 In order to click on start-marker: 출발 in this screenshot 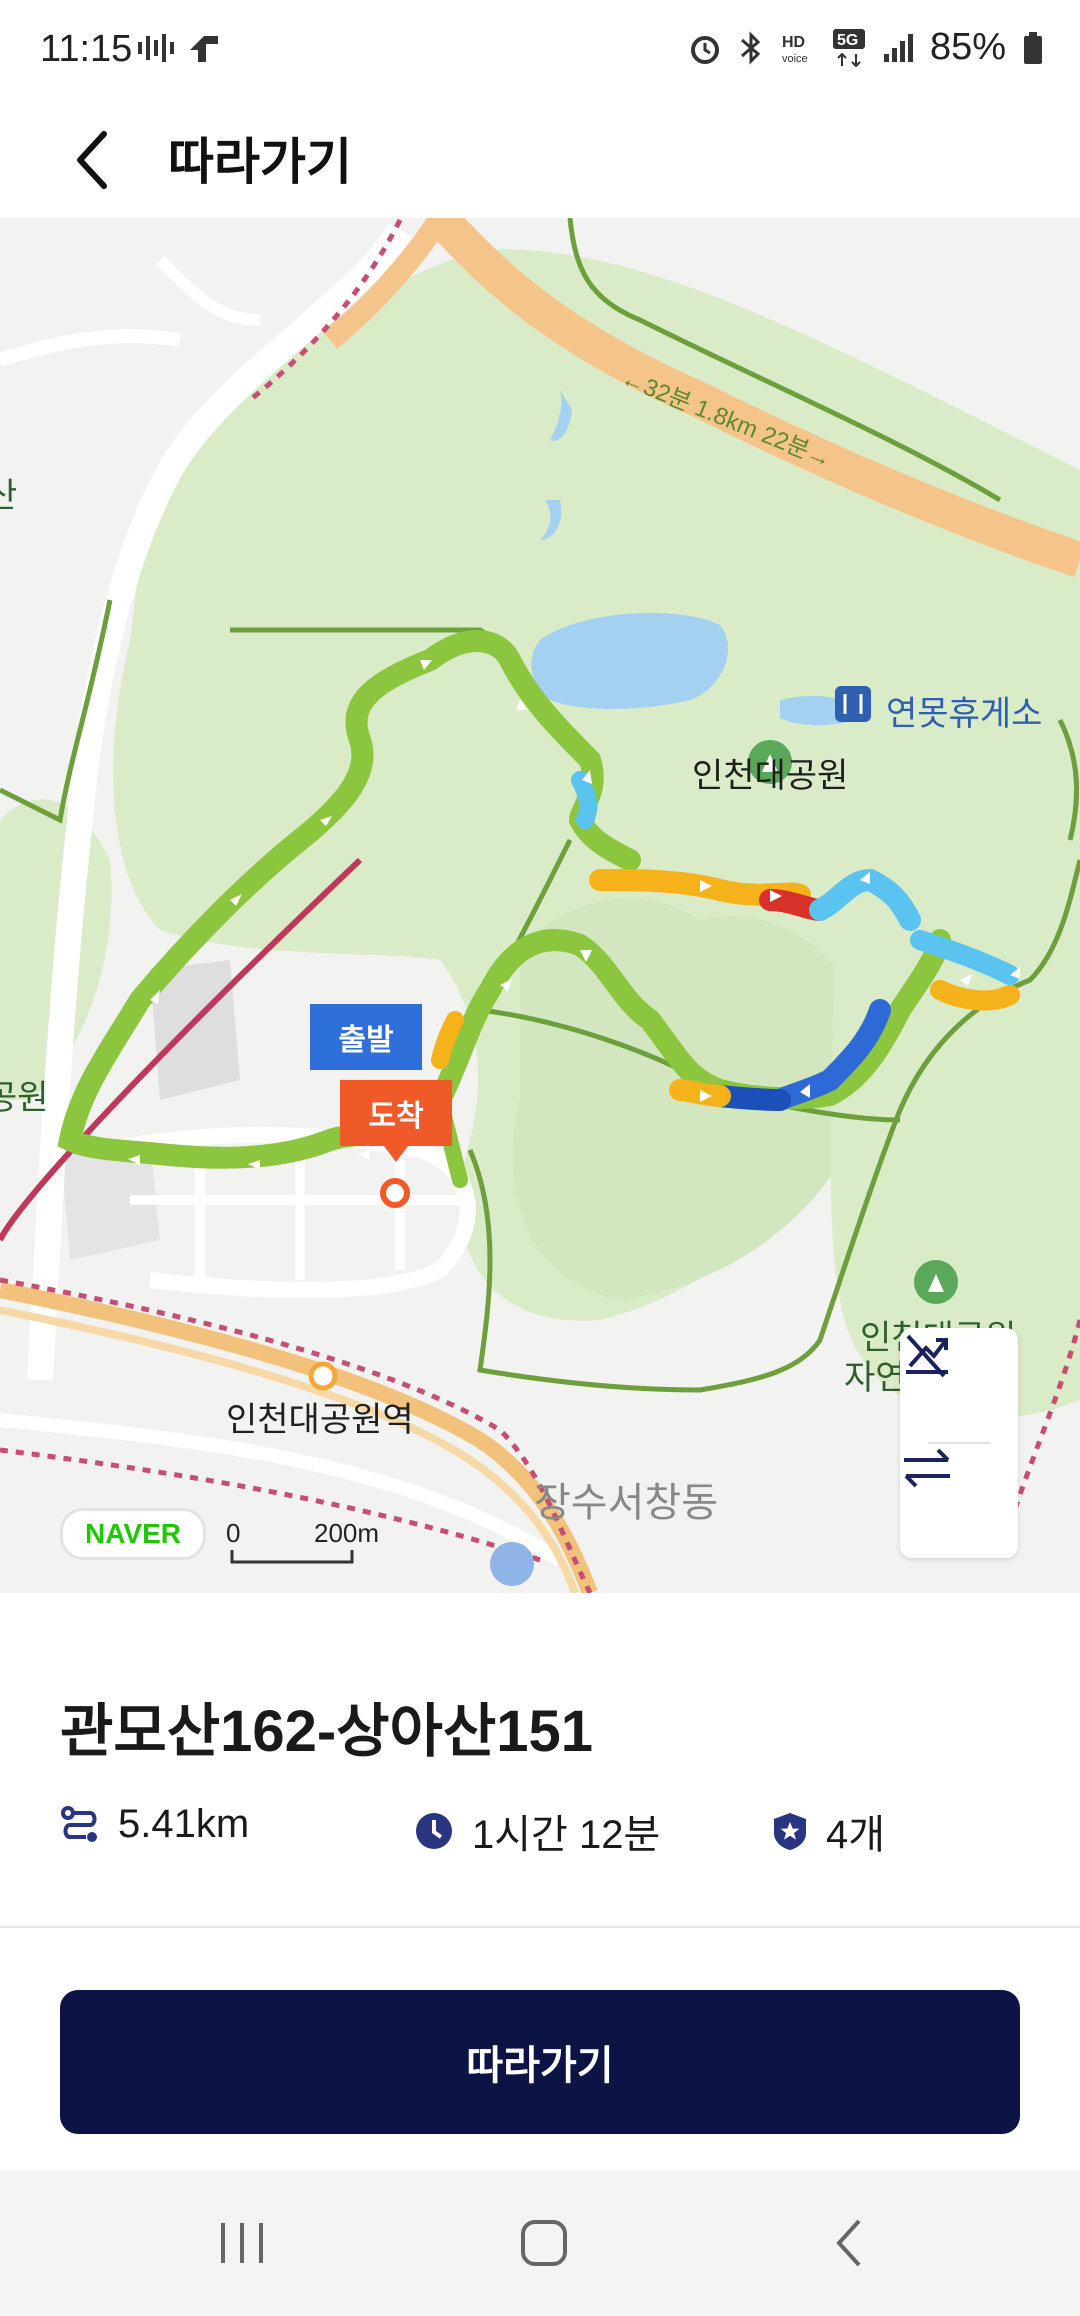, I will do `click(366, 1037)`.